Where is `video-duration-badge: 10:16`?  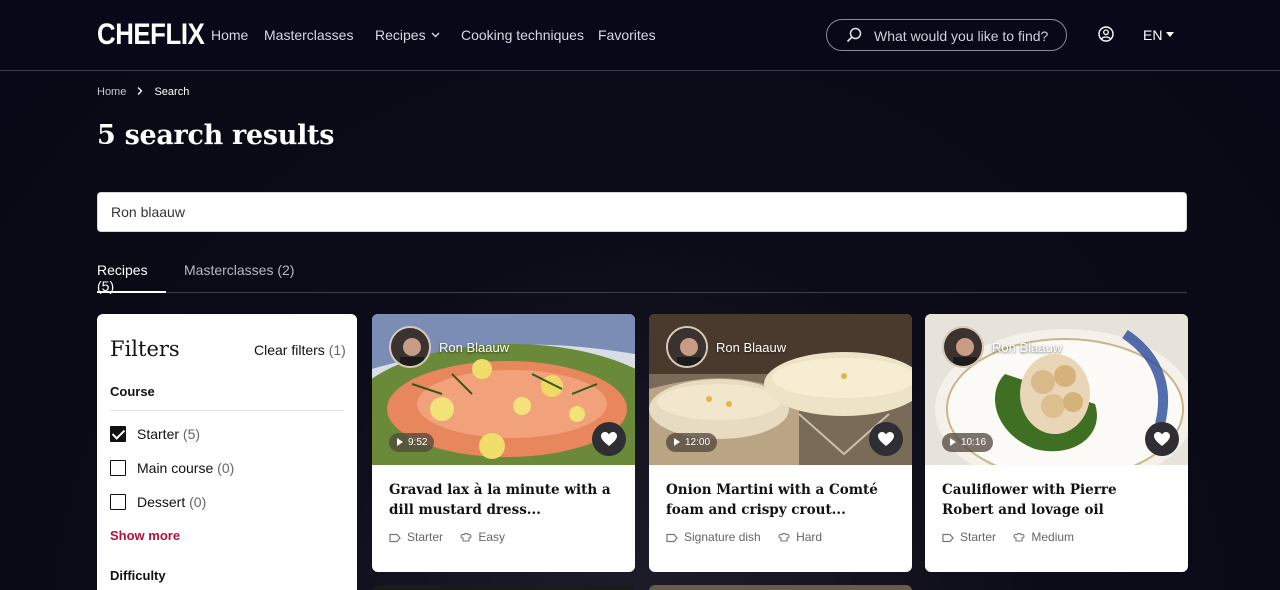
video-duration-badge: 10:16 is located at coordinates (968, 442).